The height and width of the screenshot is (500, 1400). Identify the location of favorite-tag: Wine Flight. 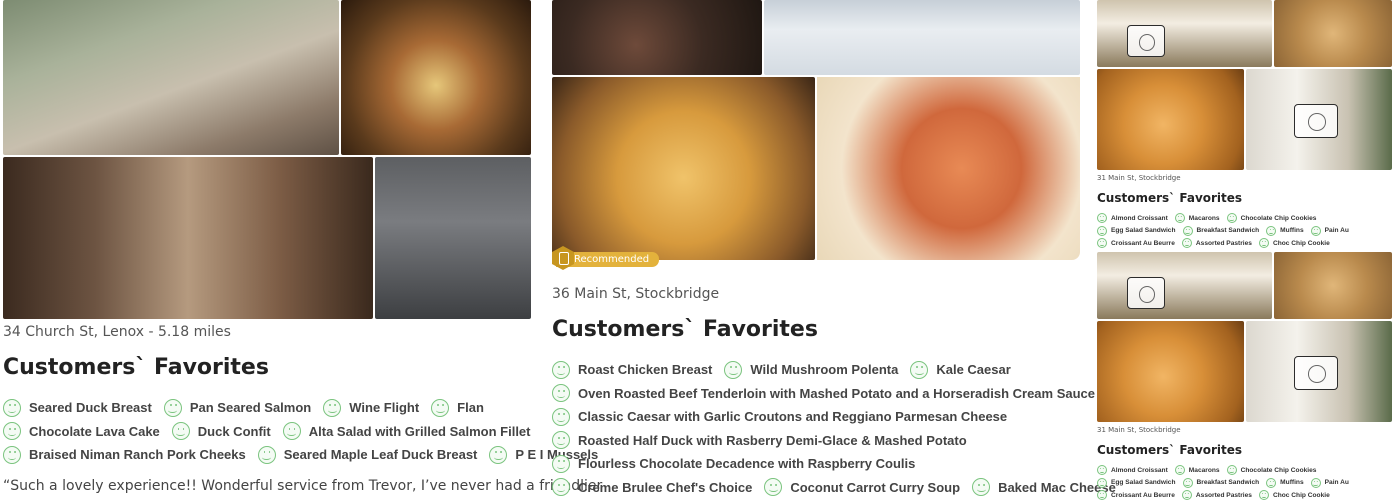
(371, 407).